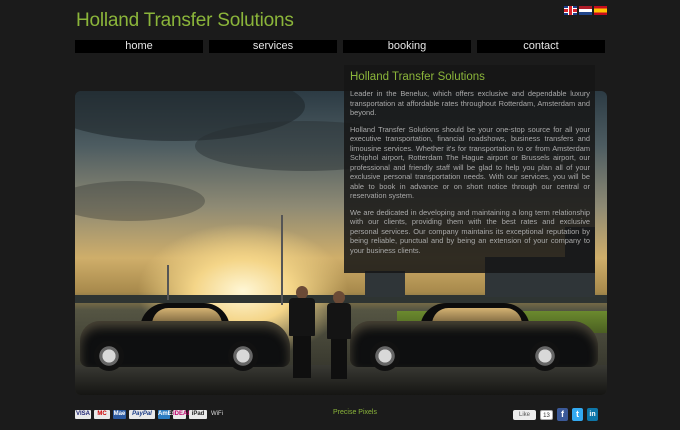  Describe the element at coordinates (167, 414) in the screenshot. I see `amex-icon: AmEx` at that location.